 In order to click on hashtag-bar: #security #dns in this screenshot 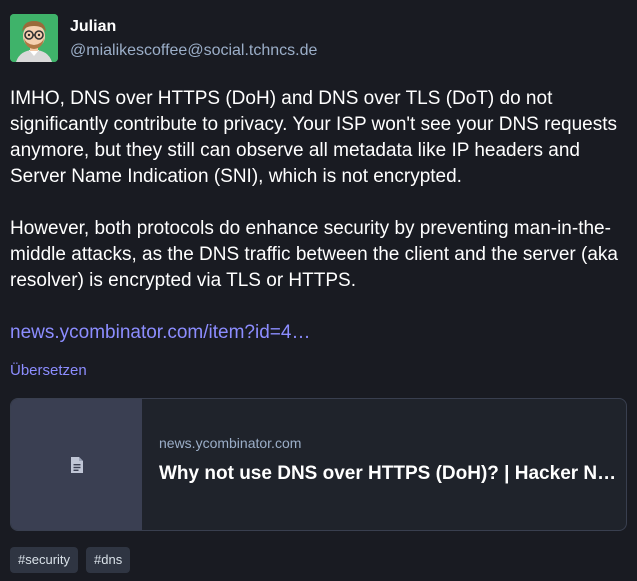, I will do `click(70, 560)`.